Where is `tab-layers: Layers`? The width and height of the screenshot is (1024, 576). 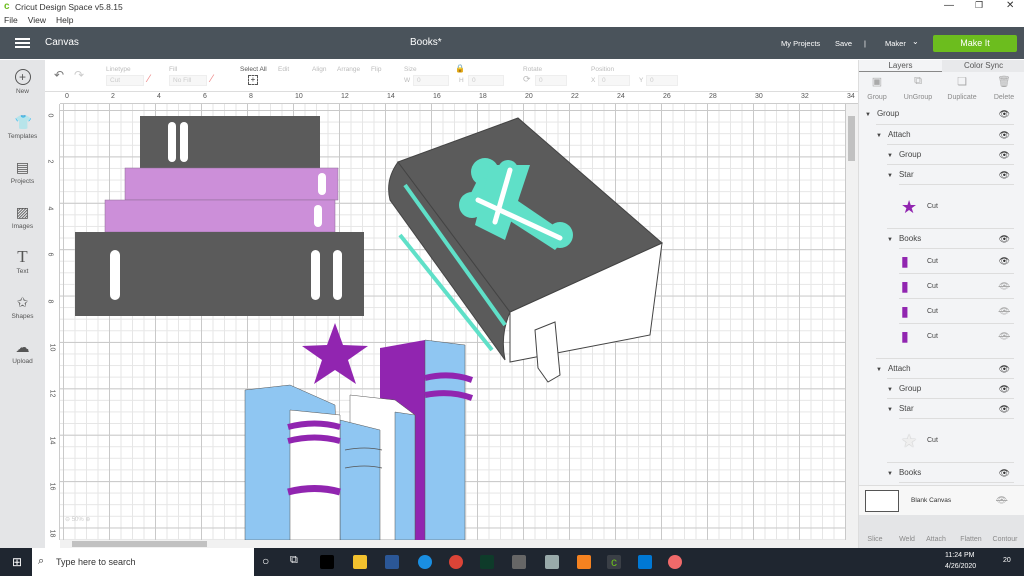 tab-layers: Layers is located at coordinates (900, 66).